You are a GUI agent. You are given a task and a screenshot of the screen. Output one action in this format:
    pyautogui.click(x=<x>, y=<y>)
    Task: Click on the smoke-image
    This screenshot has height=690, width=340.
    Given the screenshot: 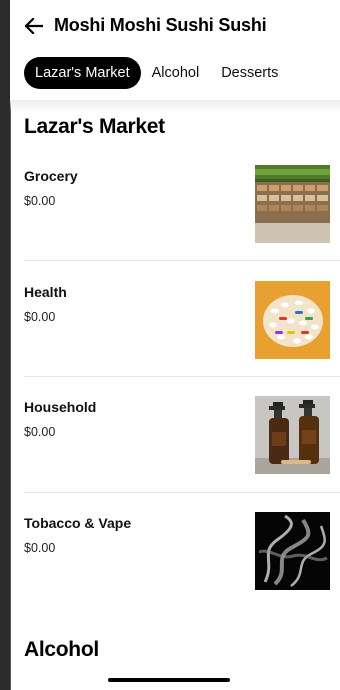 What is the action you would take?
    pyautogui.click(x=292, y=551)
    